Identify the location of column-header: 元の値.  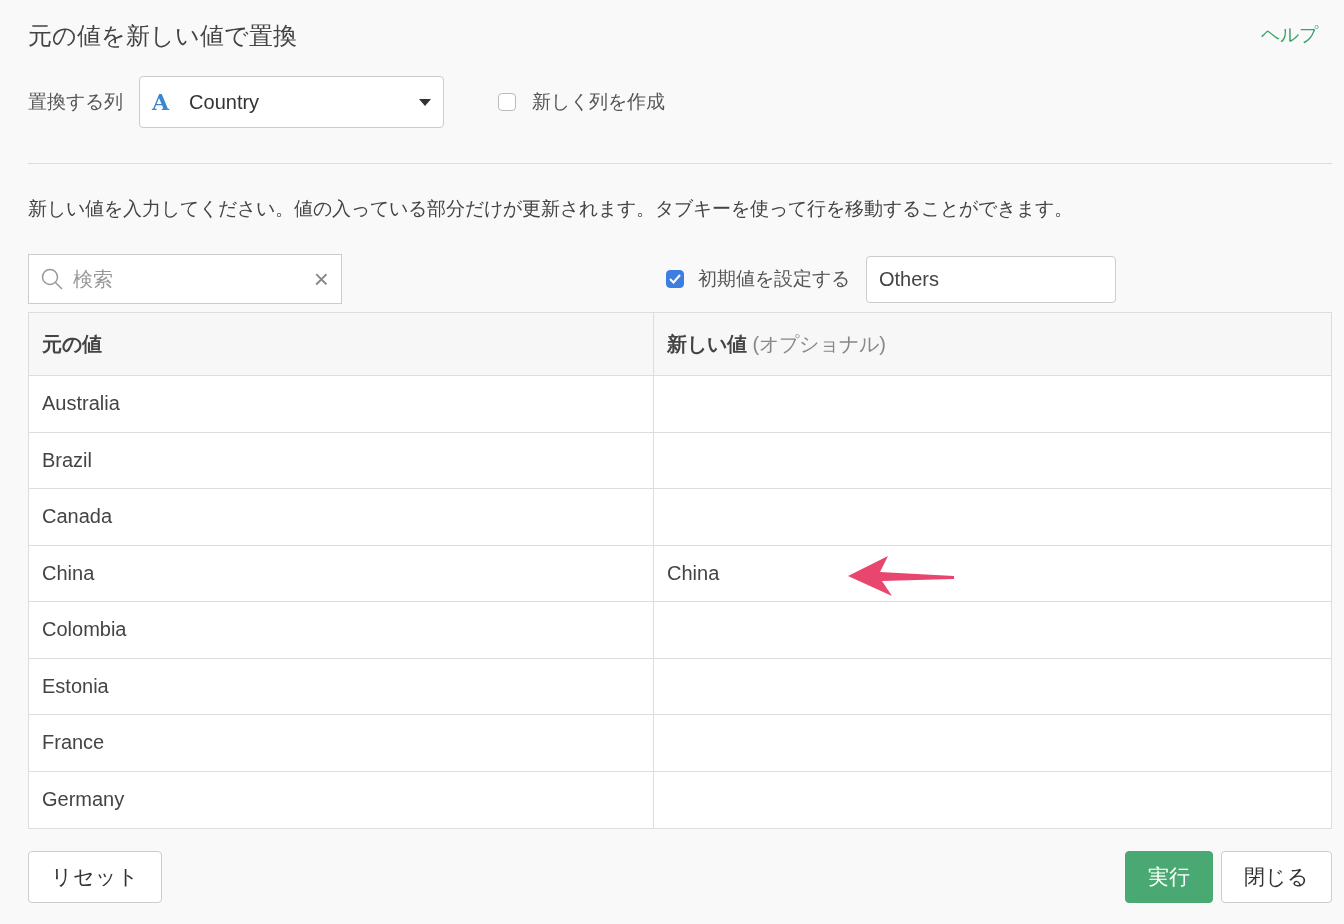
(341, 344).